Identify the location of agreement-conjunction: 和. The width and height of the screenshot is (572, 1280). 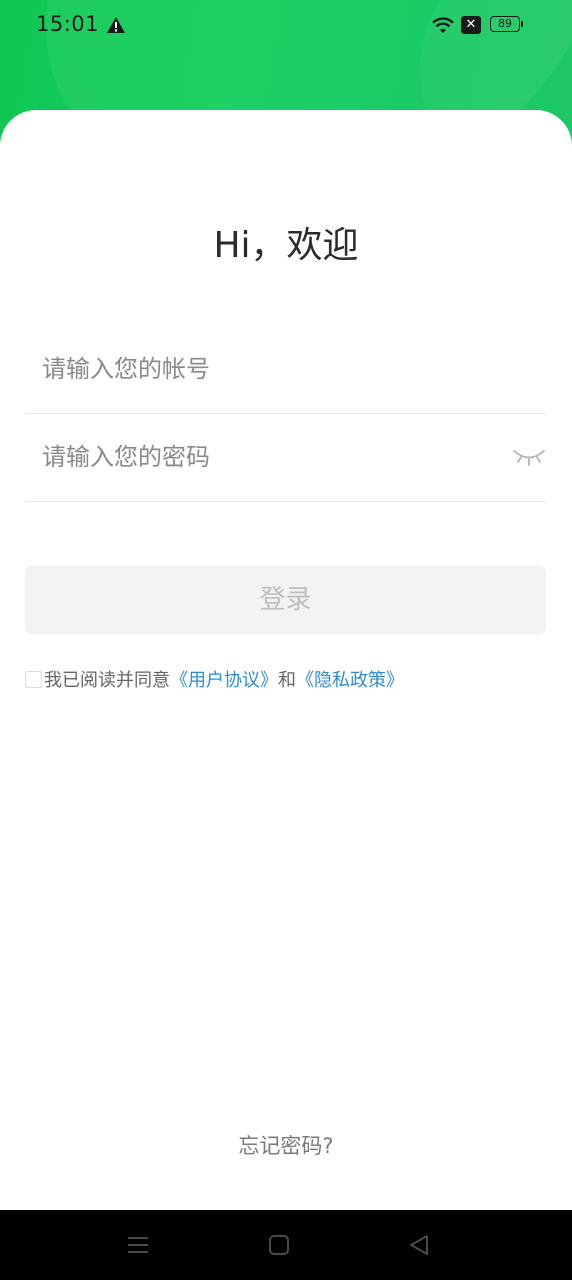
(287, 680).